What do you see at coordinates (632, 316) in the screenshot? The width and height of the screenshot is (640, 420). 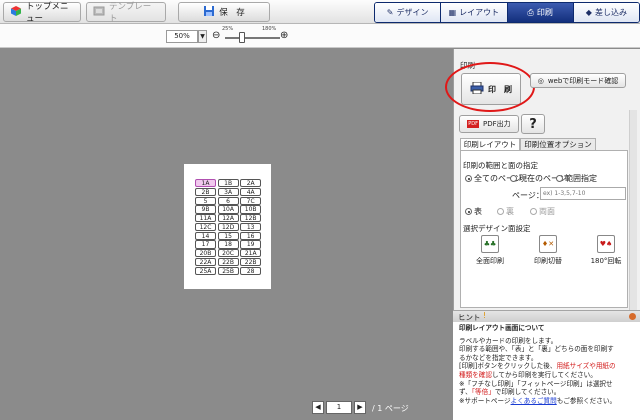 I see `collapse-icon` at bounding box center [632, 316].